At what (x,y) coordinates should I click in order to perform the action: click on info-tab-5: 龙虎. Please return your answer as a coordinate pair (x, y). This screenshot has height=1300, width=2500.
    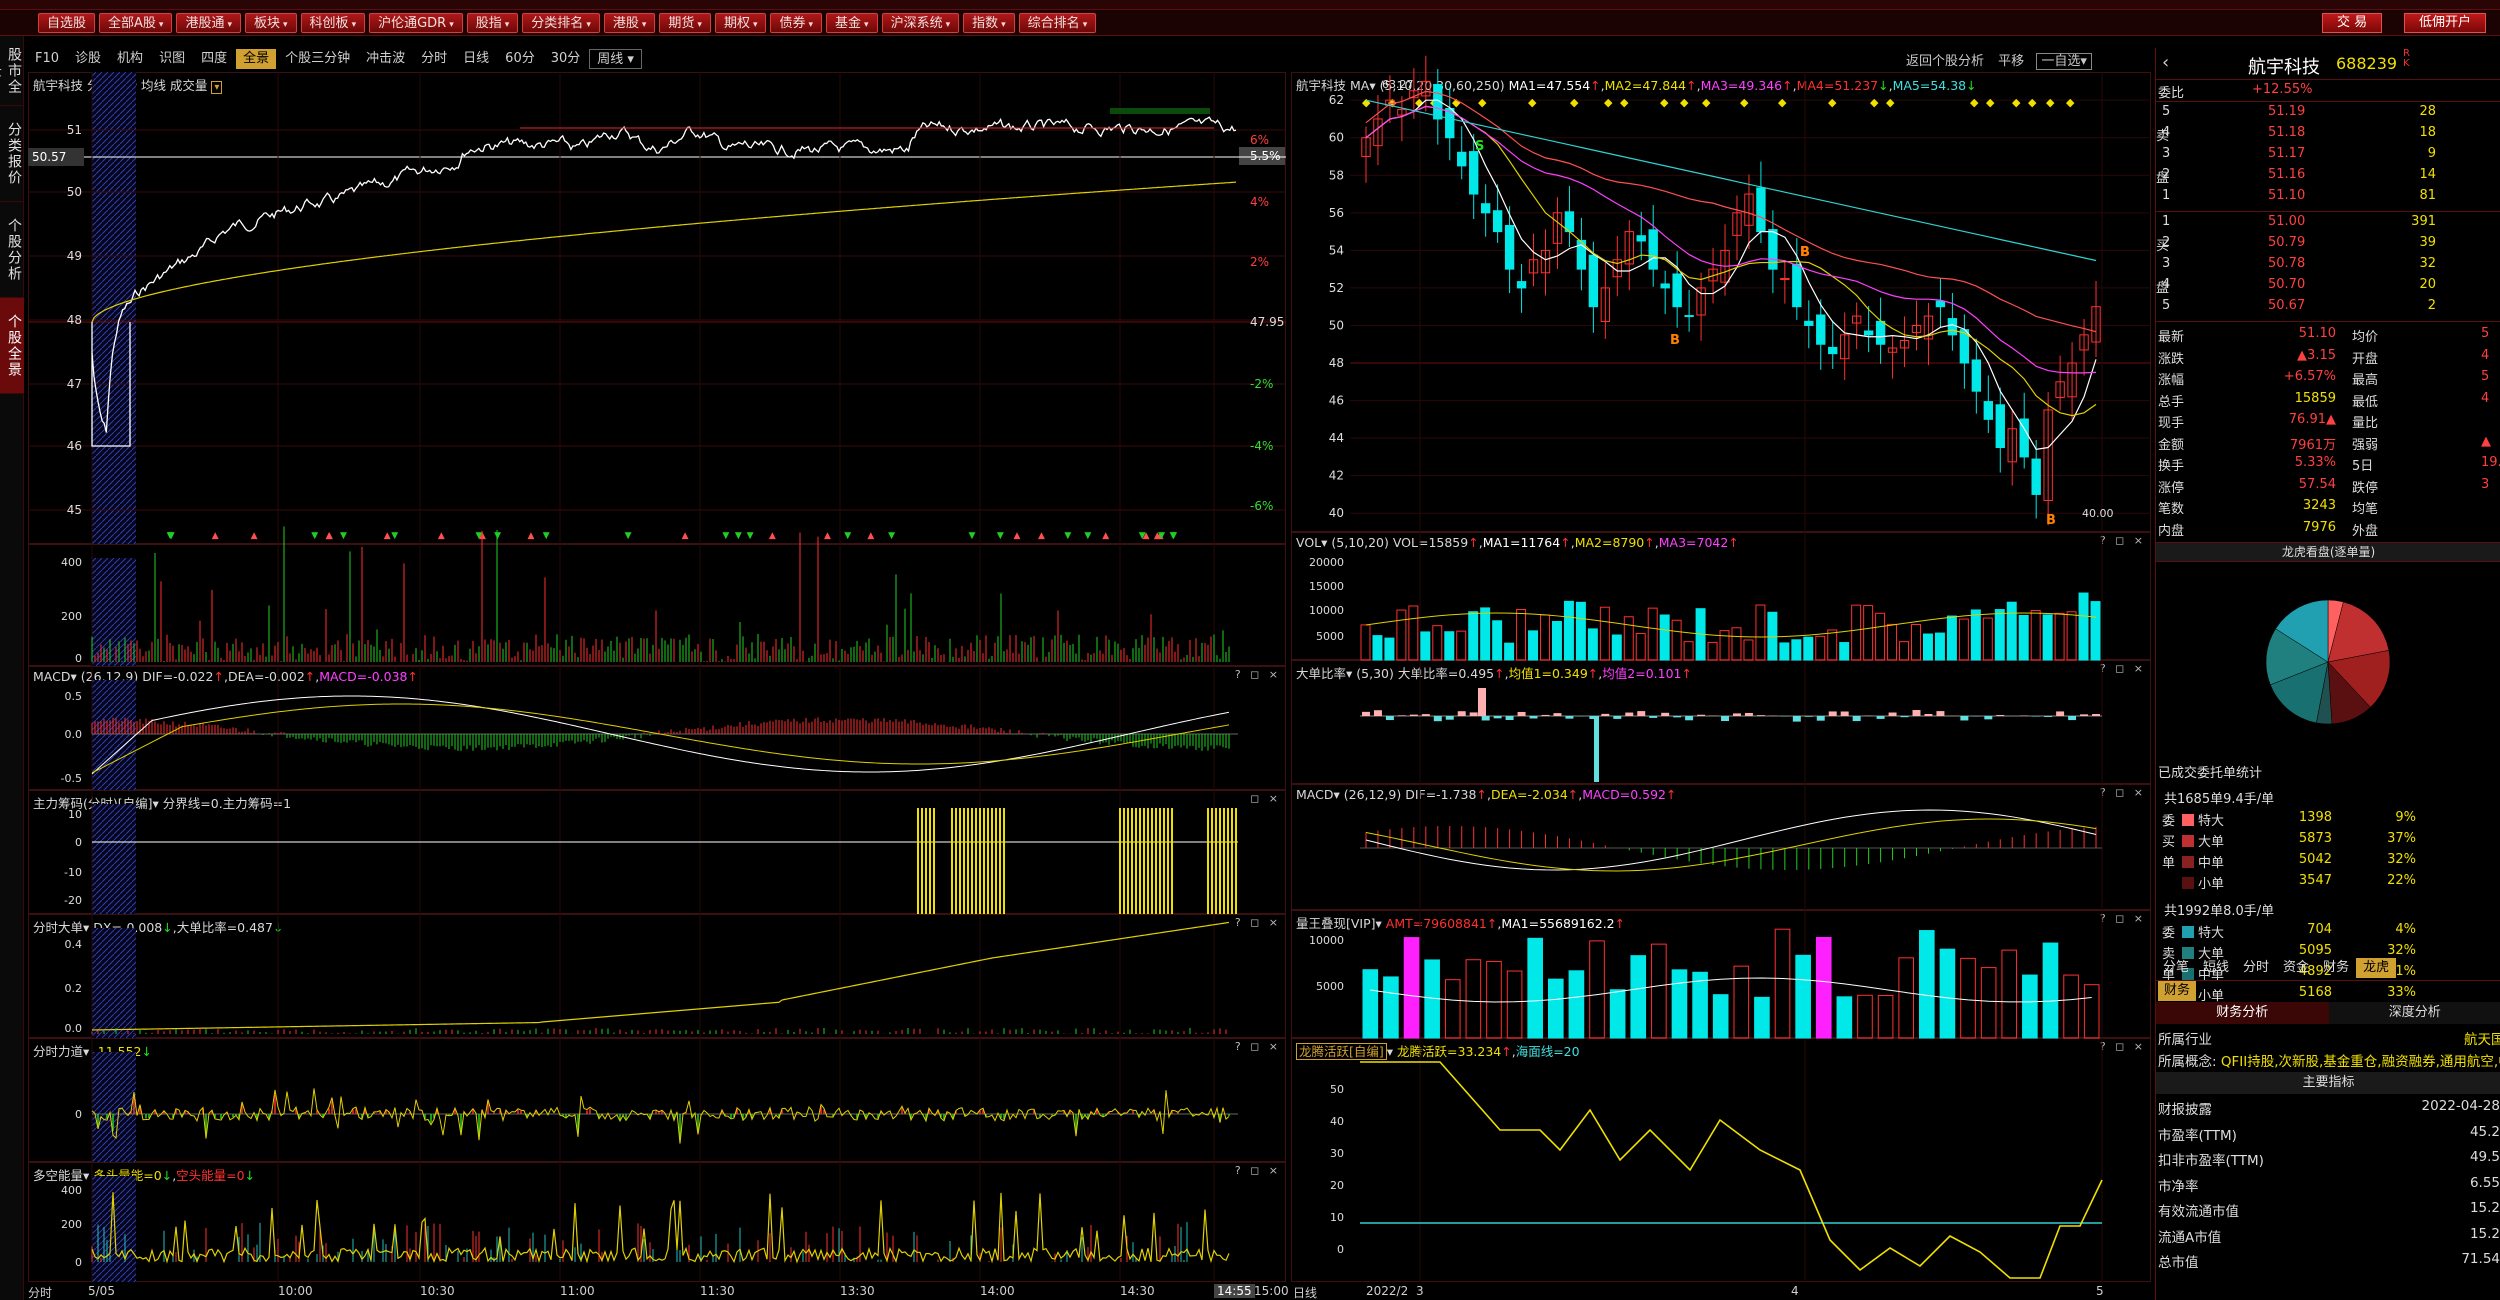
    Looking at the image, I should click on (2376, 968).